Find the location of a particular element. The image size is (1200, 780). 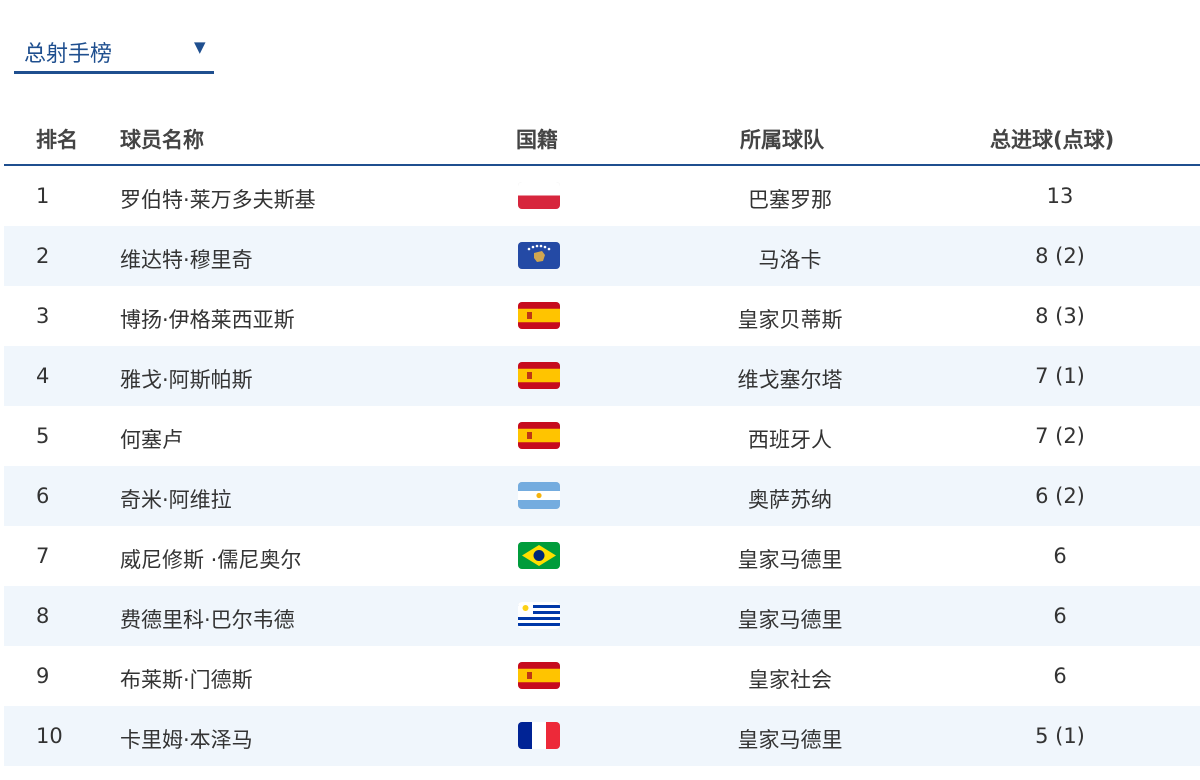

rank-cell: 8 is located at coordinates (43, 616).